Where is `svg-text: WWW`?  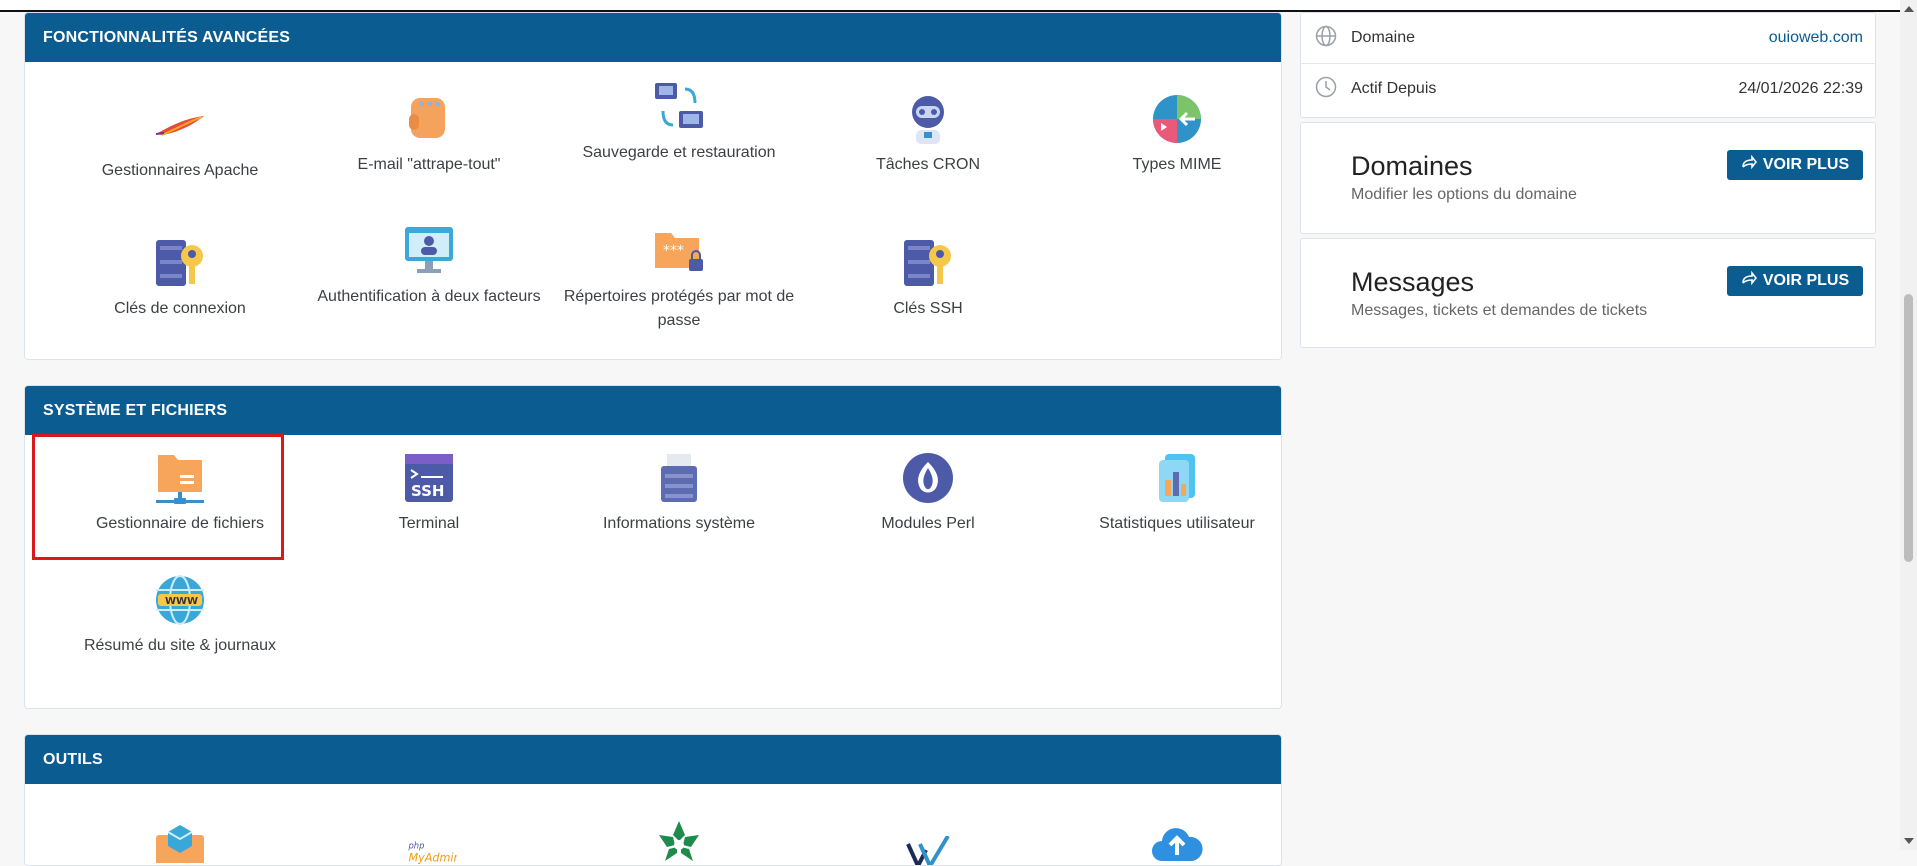
svg-text: WWW is located at coordinates (181, 601).